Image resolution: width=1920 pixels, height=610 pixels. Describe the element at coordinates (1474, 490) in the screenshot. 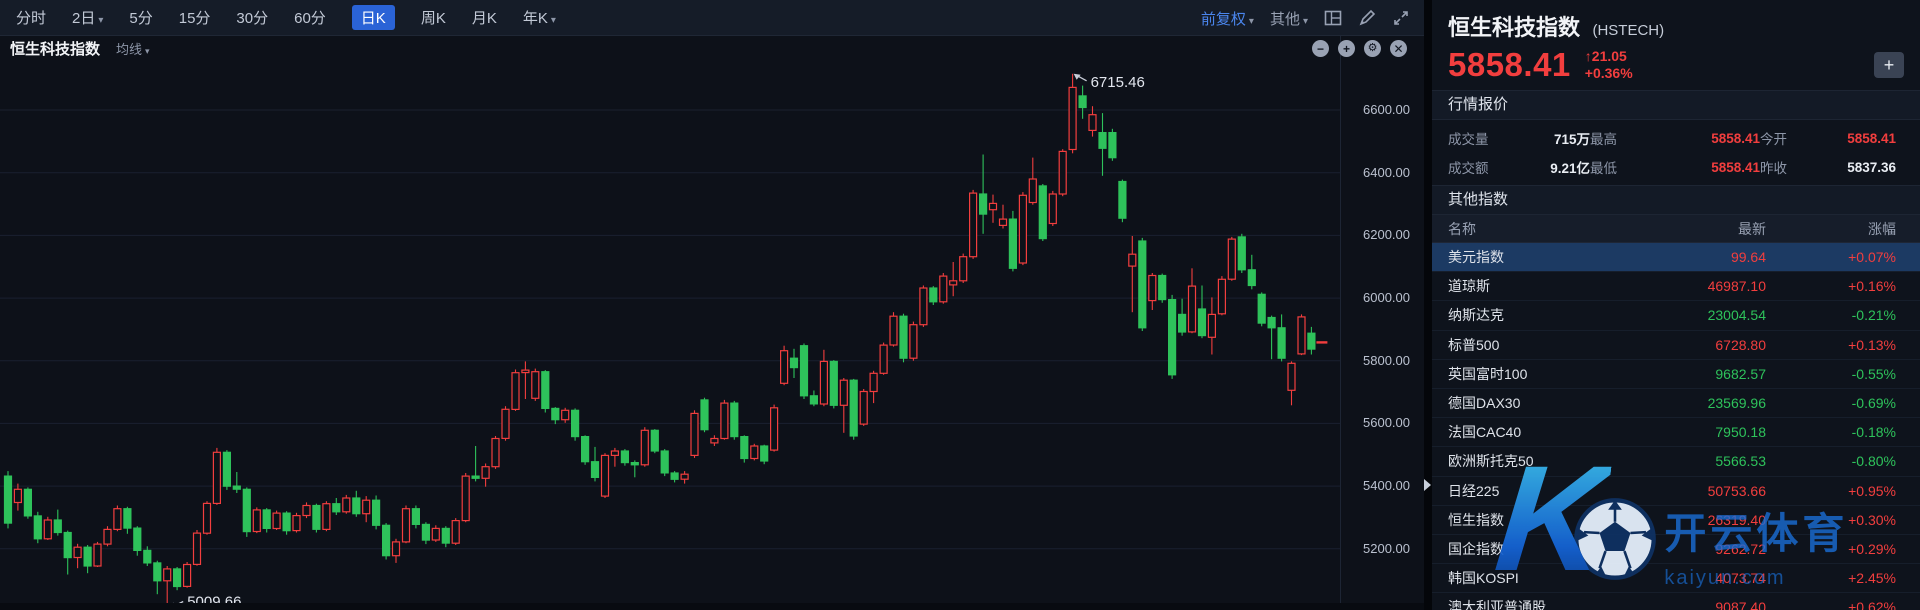

I see `index-row-name: 日经225` at that location.